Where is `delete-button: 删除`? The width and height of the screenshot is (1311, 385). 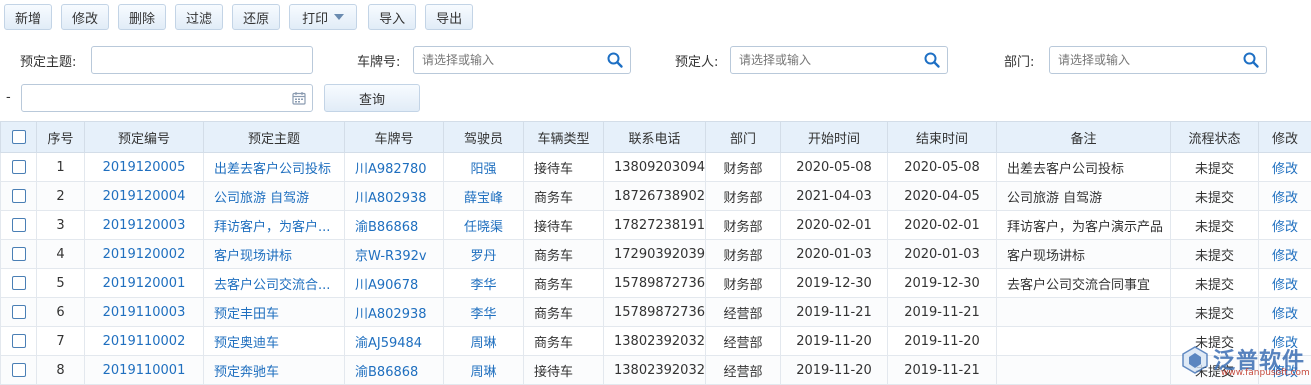
delete-button: 删除 is located at coordinates (142, 17).